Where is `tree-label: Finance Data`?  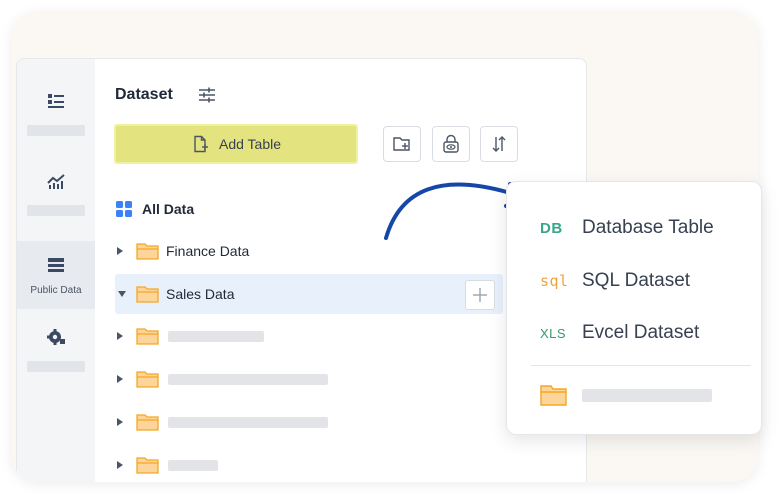 tree-label: Finance Data is located at coordinates (208, 251).